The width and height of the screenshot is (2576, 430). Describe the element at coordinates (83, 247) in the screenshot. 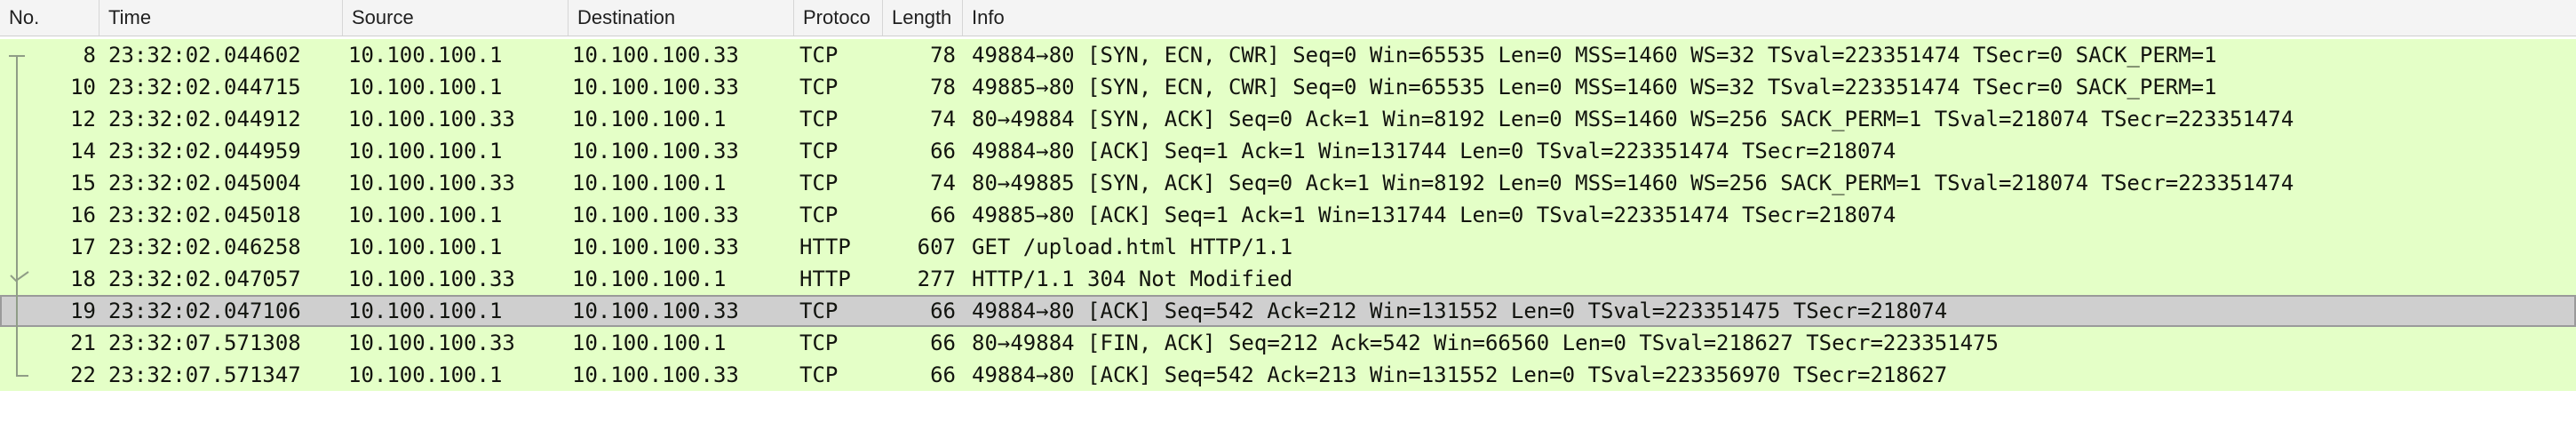

I see `packet-number: 17` at that location.